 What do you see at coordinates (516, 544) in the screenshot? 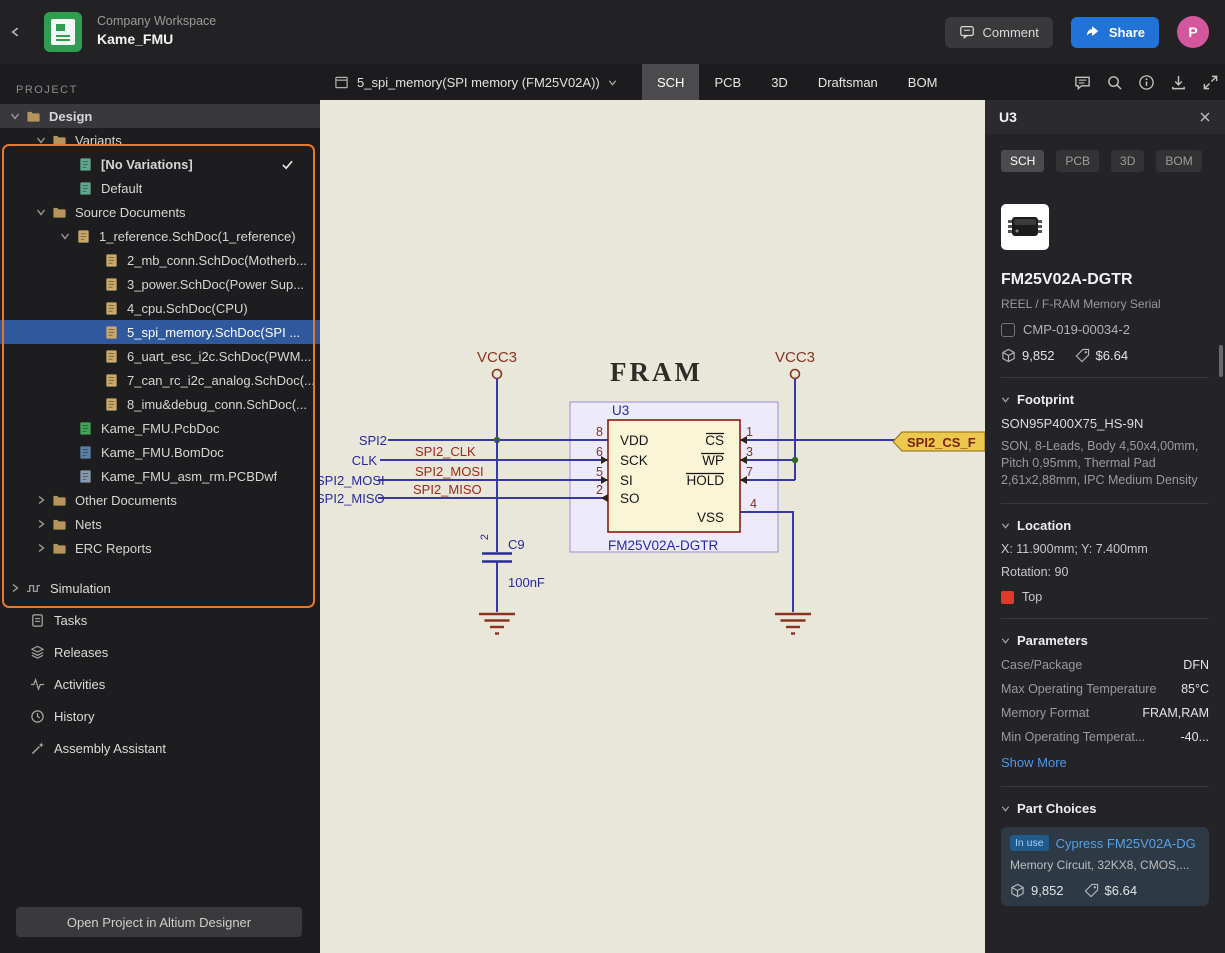
I see `svg-text: C9` at bounding box center [516, 544].